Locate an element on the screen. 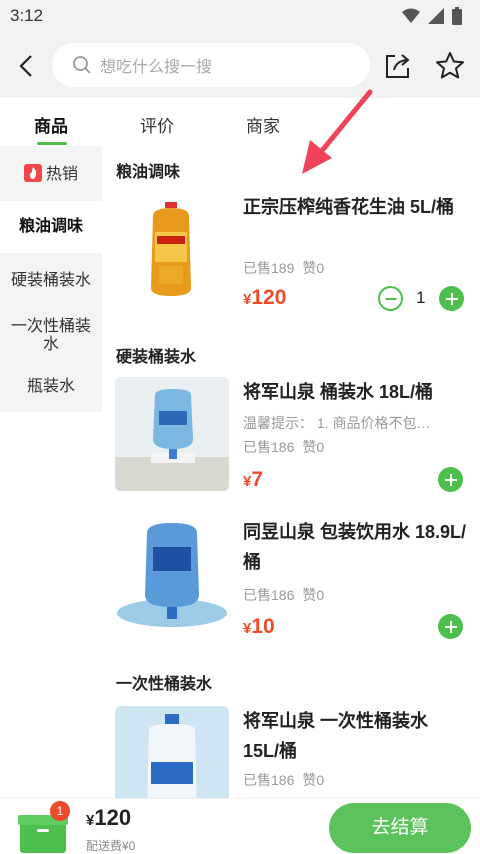 This screenshot has width=480, height=854. share-icon is located at coordinates (398, 66).